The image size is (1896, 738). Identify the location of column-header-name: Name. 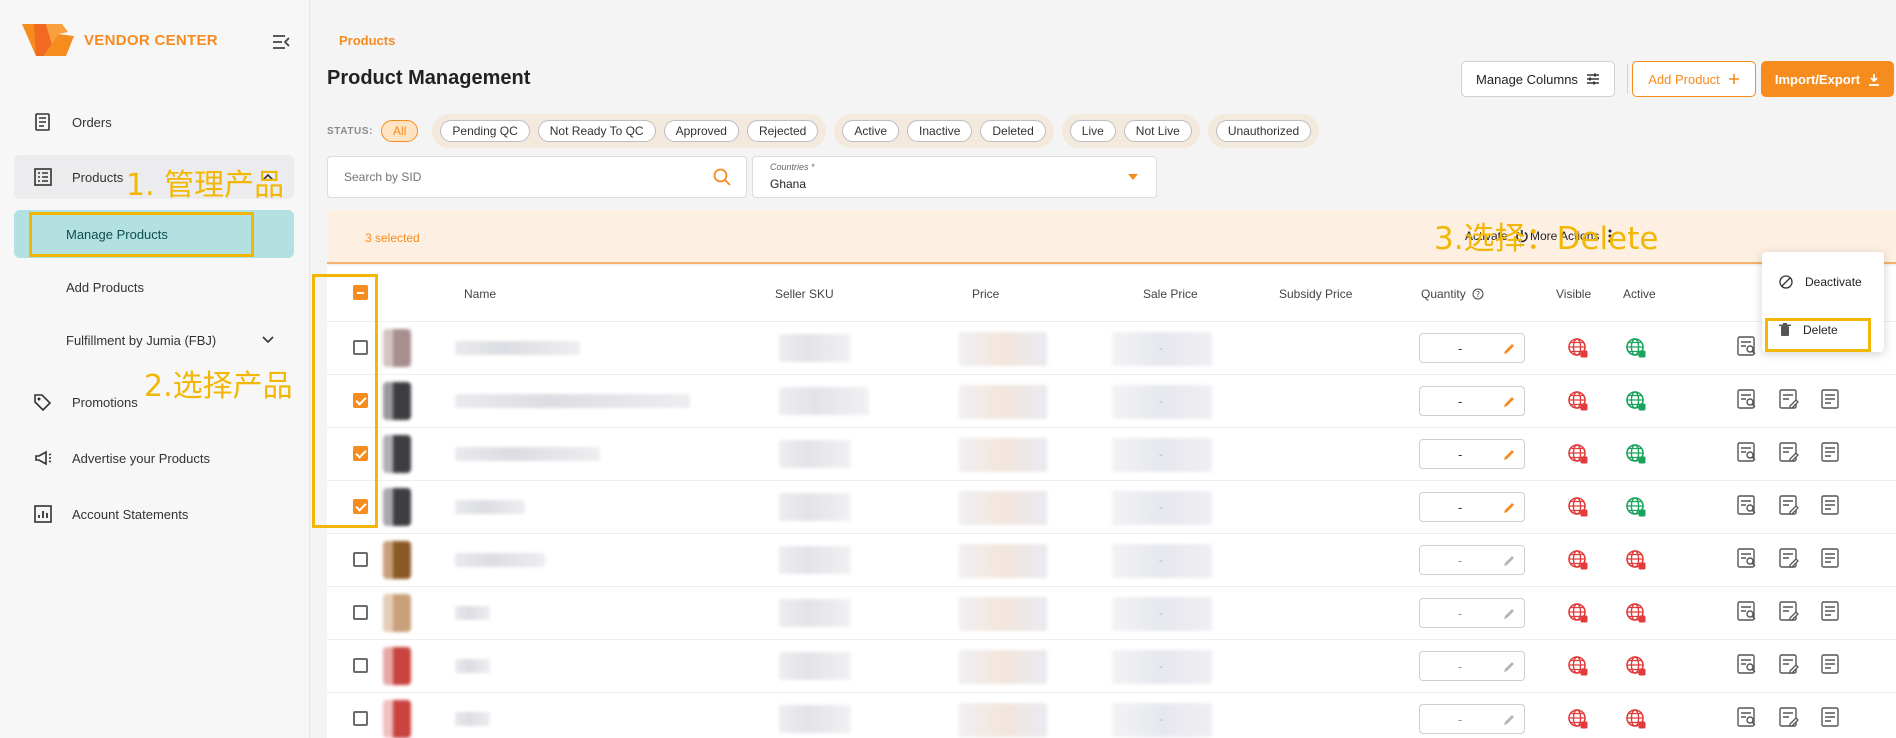
(480, 294).